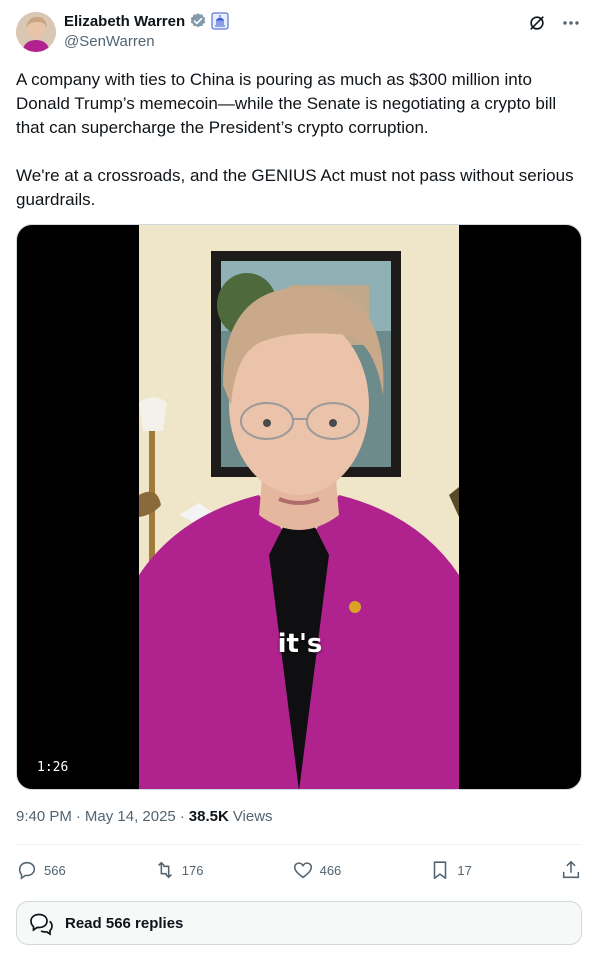 Image resolution: width=598 pixels, height=954 pixels. Describe the element at coordinates (27, 870) in the screenshot. I see `reply-icon` at that location.